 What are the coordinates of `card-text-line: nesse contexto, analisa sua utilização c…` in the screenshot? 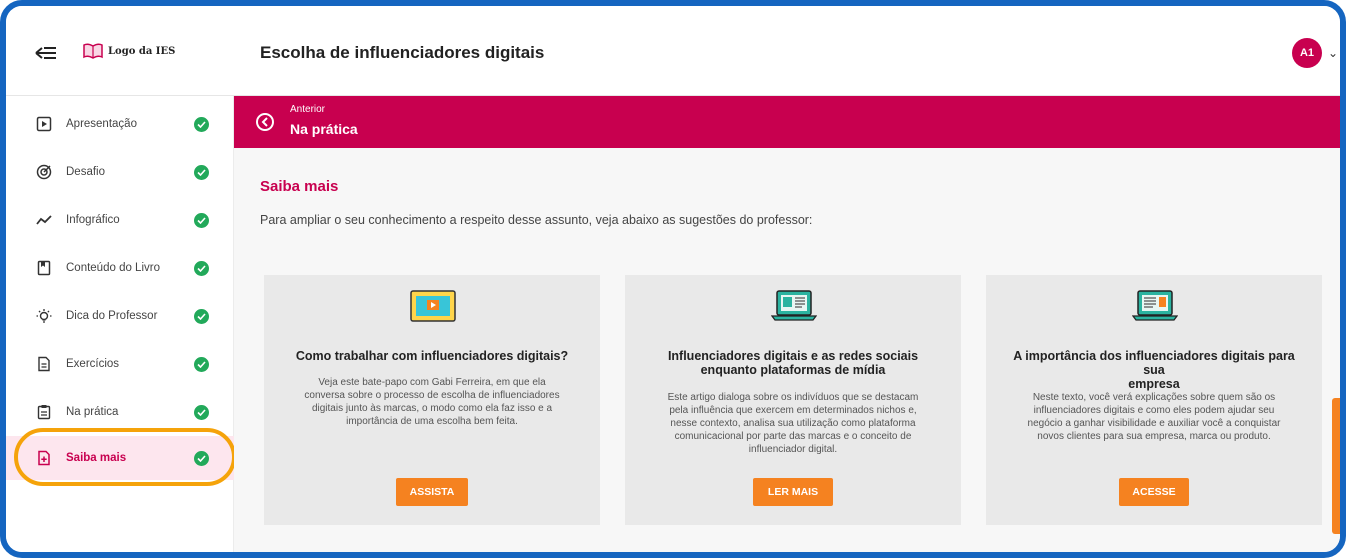 It's located at (793, 423).